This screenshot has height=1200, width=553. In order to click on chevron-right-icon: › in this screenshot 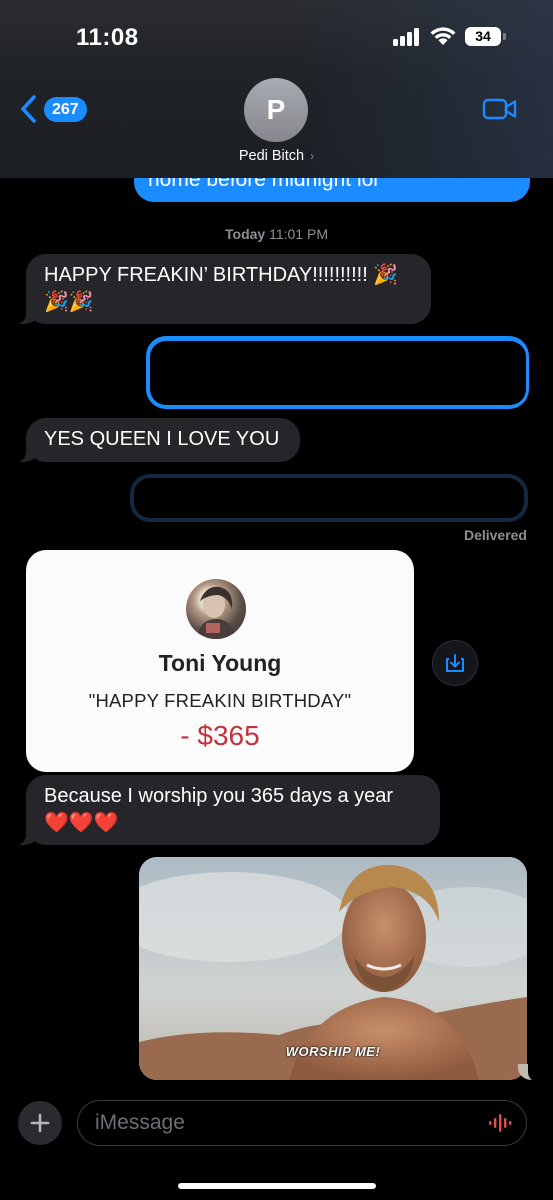, I will do `click(312, 156)`.